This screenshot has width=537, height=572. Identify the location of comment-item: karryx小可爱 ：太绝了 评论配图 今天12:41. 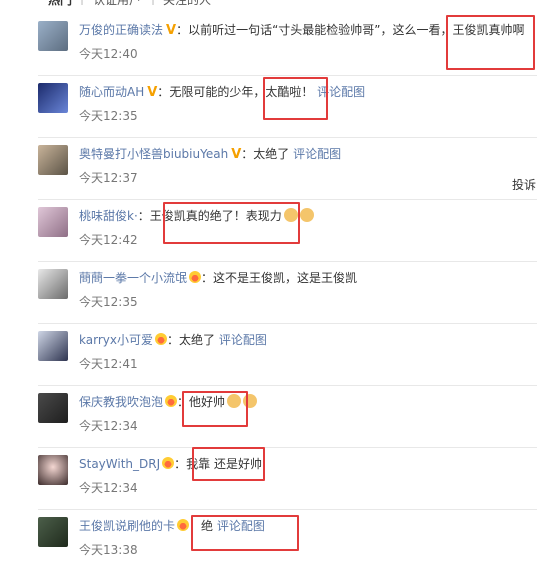
(268, 355).